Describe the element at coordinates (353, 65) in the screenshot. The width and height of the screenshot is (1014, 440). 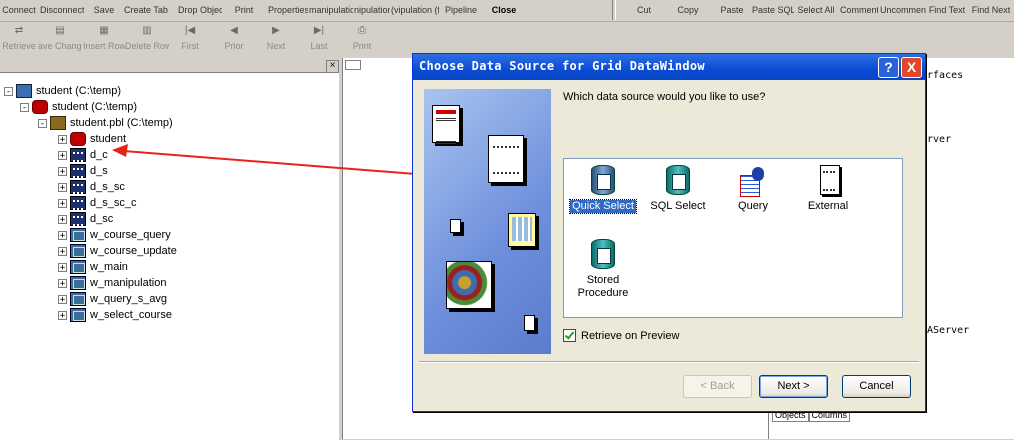
I see `editor-scroll-indicator` at that location.